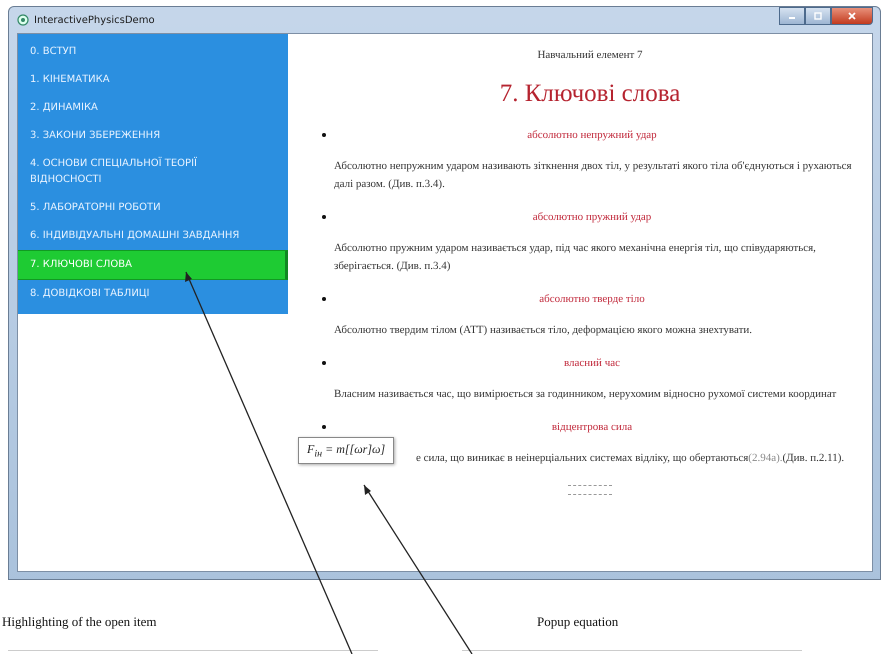 This screenshot has width=883, height=654. I want to click on sidebar-item: 3. ЗАКОНИ ЗБЕРЕЖЕННЯ, so click(153, 136).